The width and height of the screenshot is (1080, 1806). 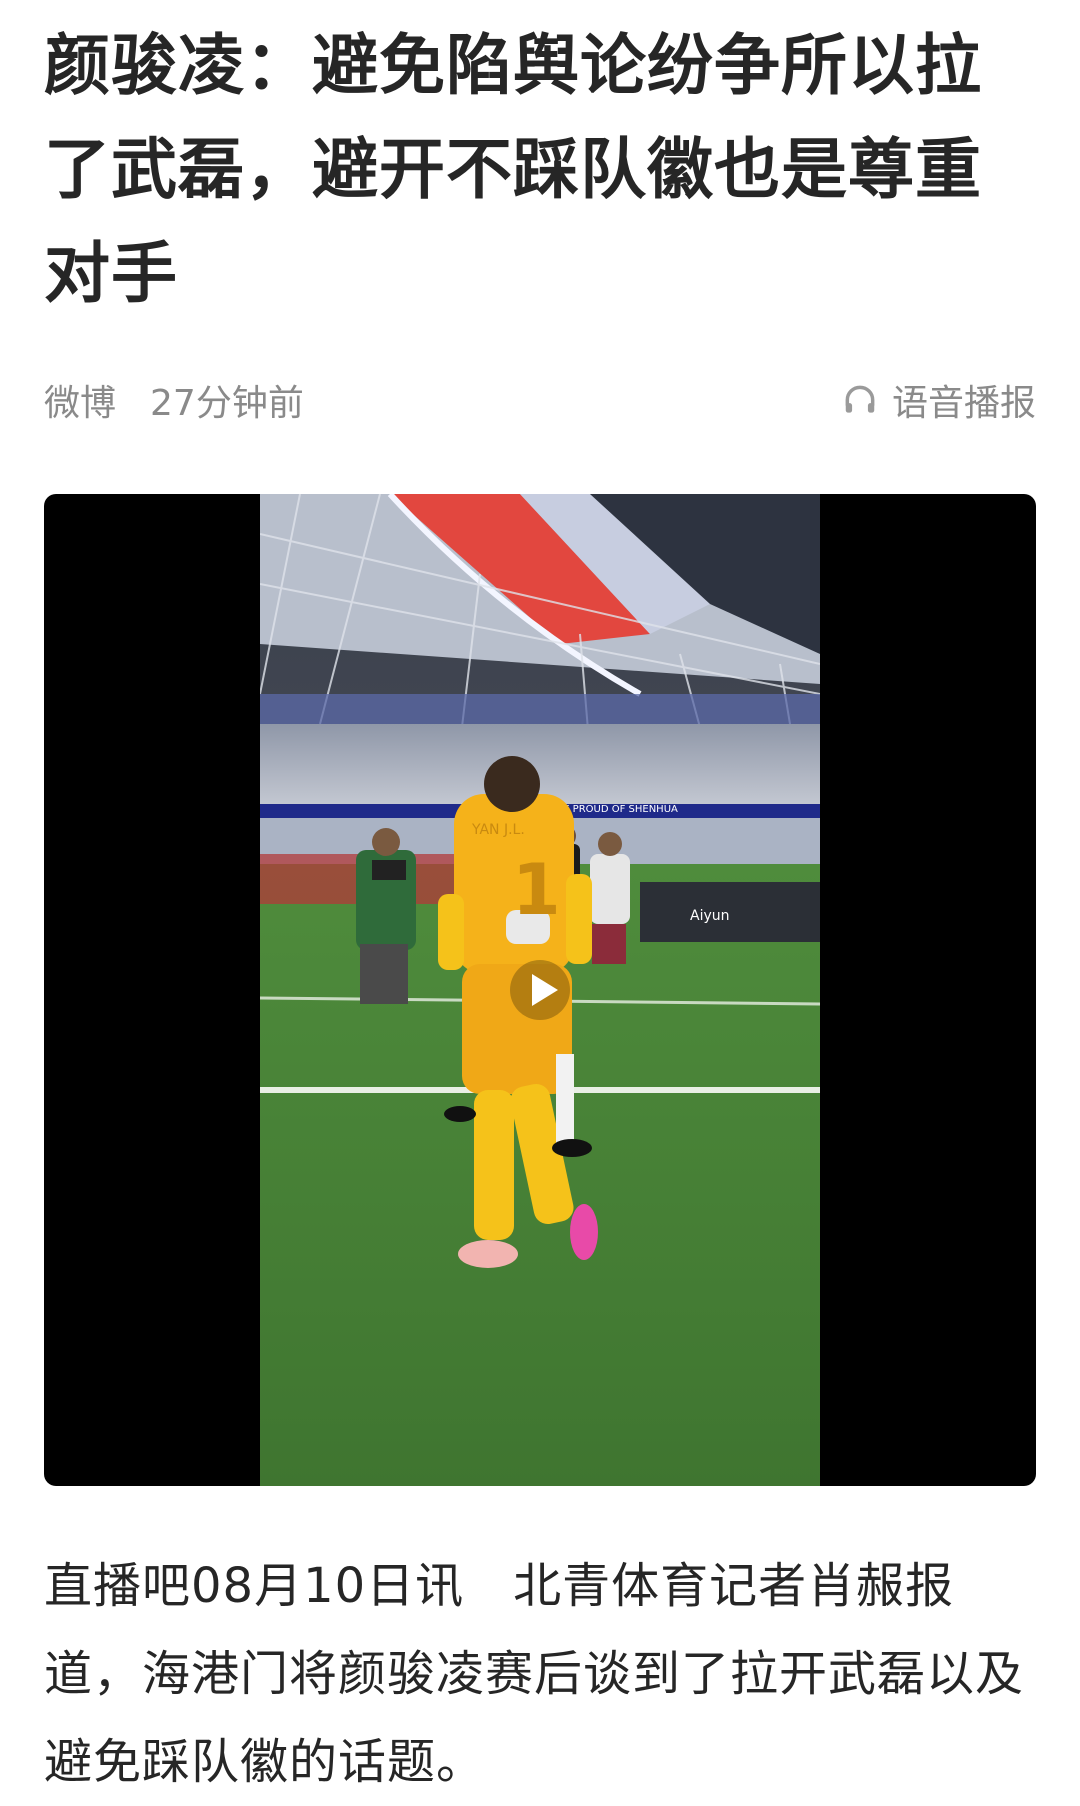 I want to click on headphones-icon, so click(x=860, y=400).